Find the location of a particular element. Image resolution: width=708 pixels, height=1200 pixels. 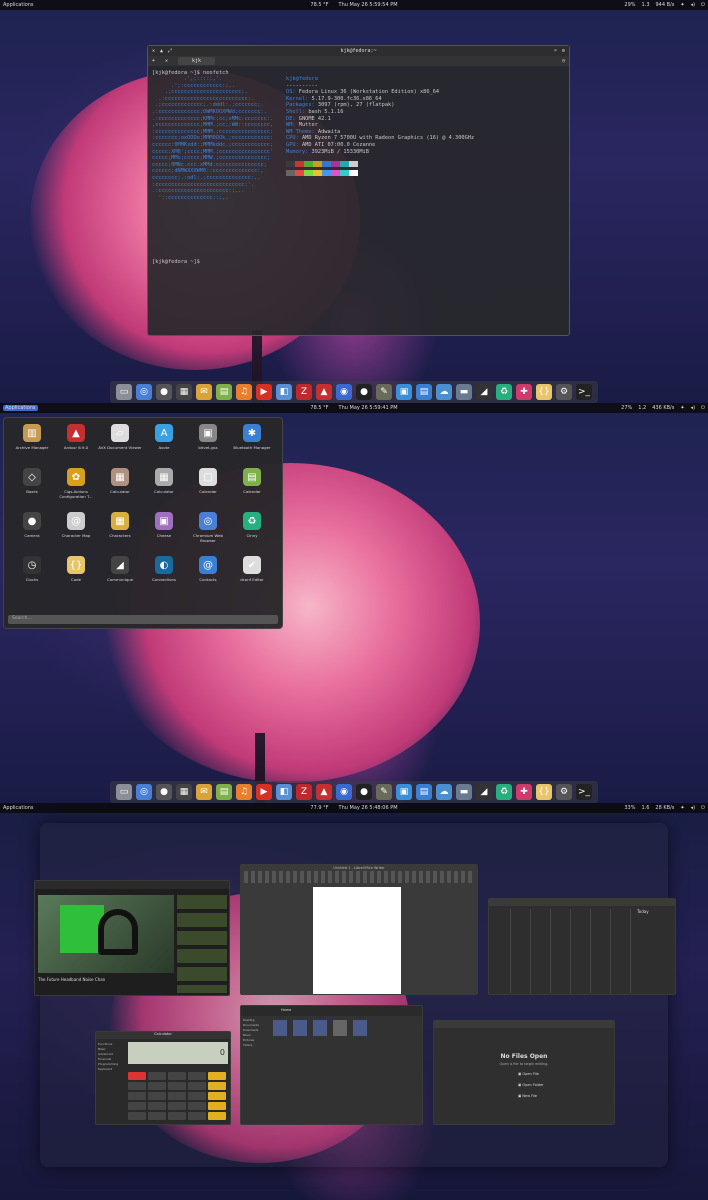

files-sidebar-item: Videos is located at coordinates (256, 1045).